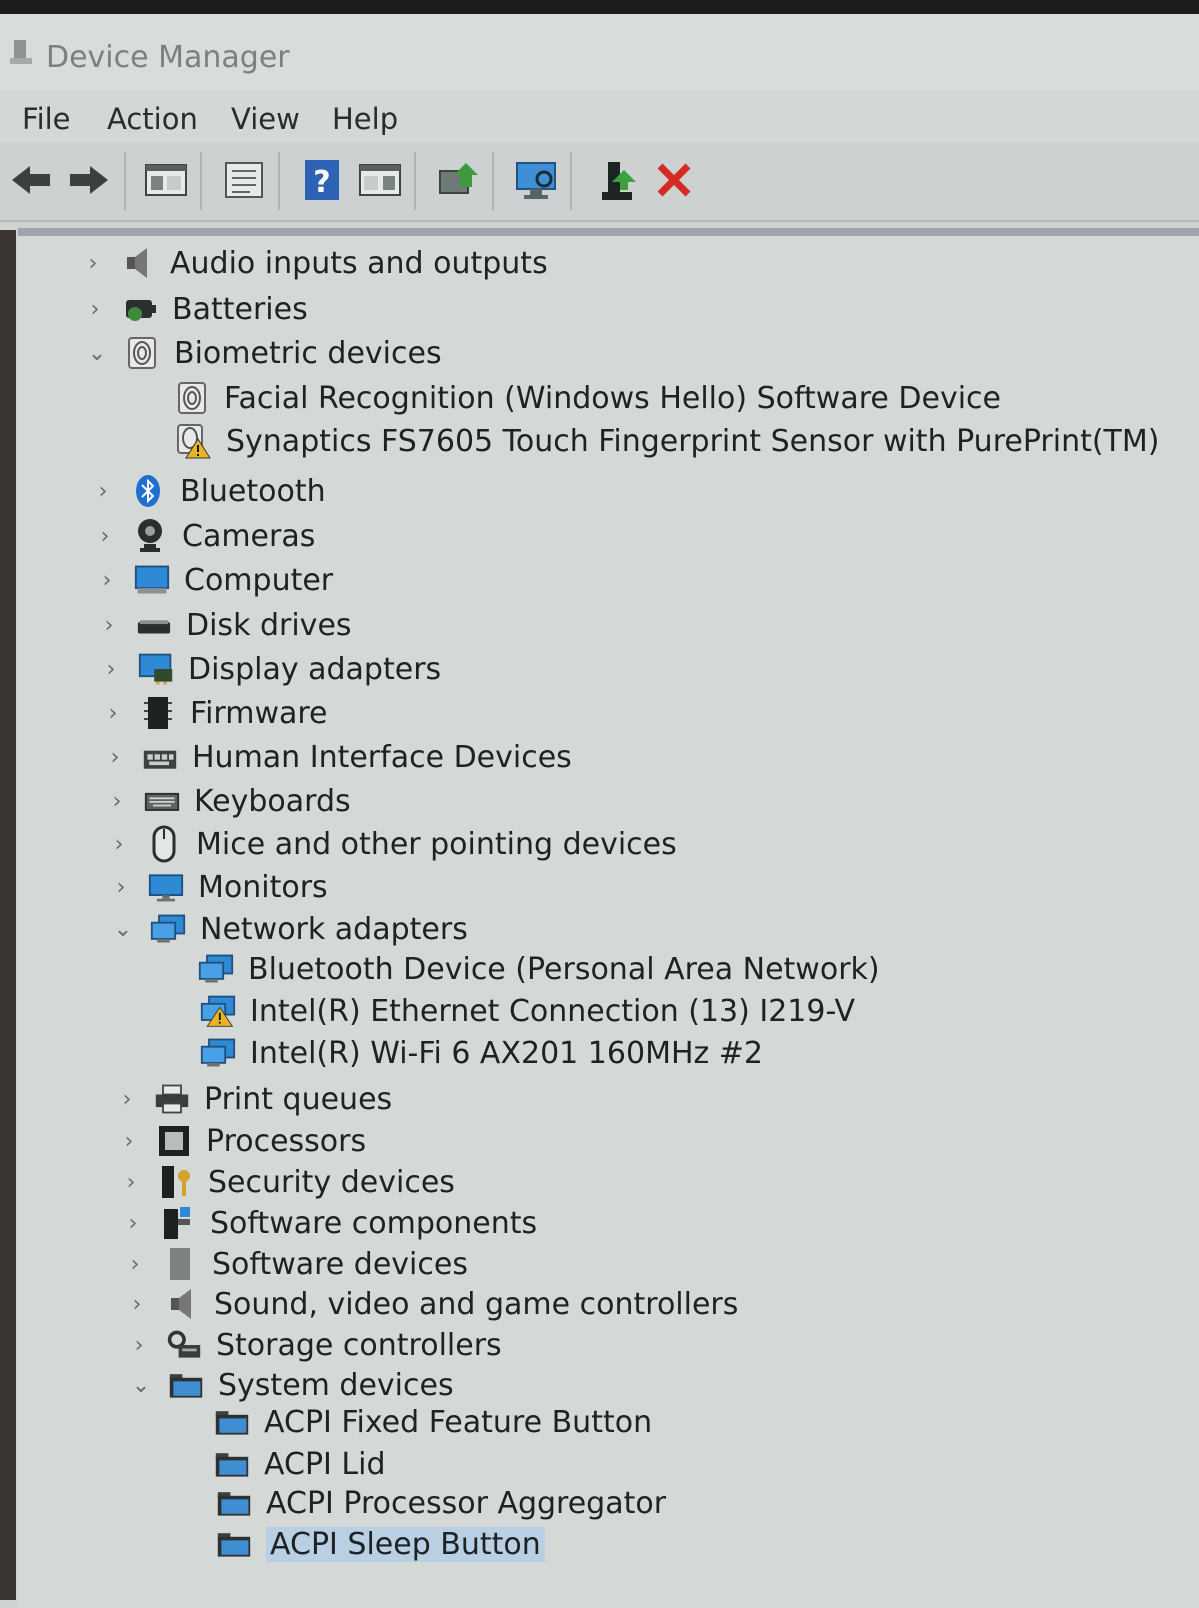 The height and width of the screenshot is (1608, 1199). What do you see at coordinates (150, 536) in the screenshot?
I see `webcam-icon` at bounding box center [150, 536].